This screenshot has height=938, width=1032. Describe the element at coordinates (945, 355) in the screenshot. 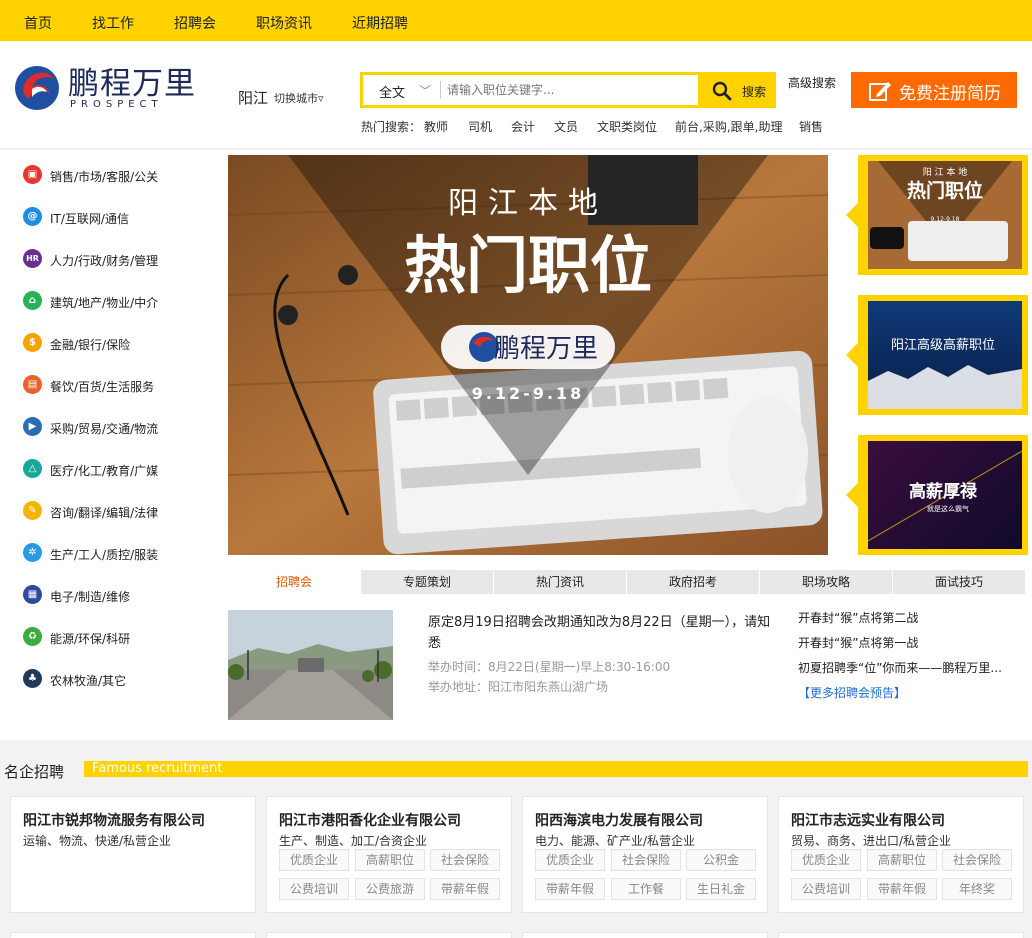

I see `thumb-image: 阳江高级高薪职位` at that location.